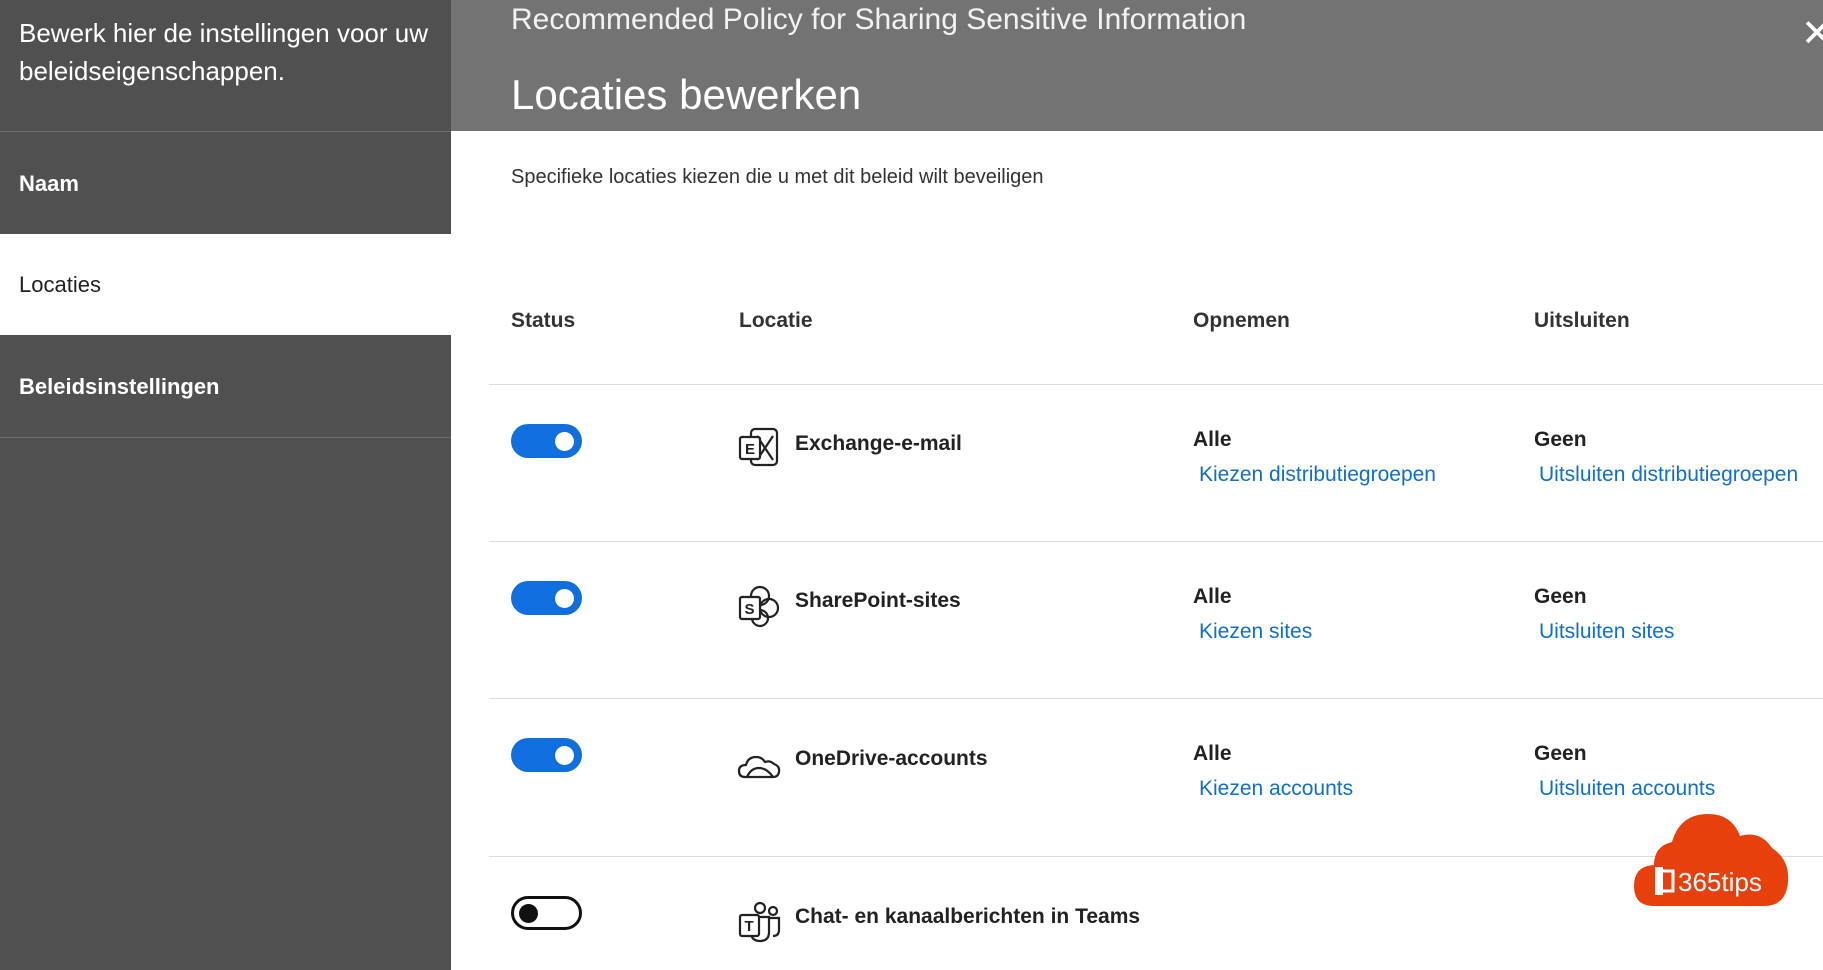 The height and width of the screenshot is (970, 1823). Describe the element at coordinates (750, 609) in the screenshot. I see `svg-text: S` at that location.